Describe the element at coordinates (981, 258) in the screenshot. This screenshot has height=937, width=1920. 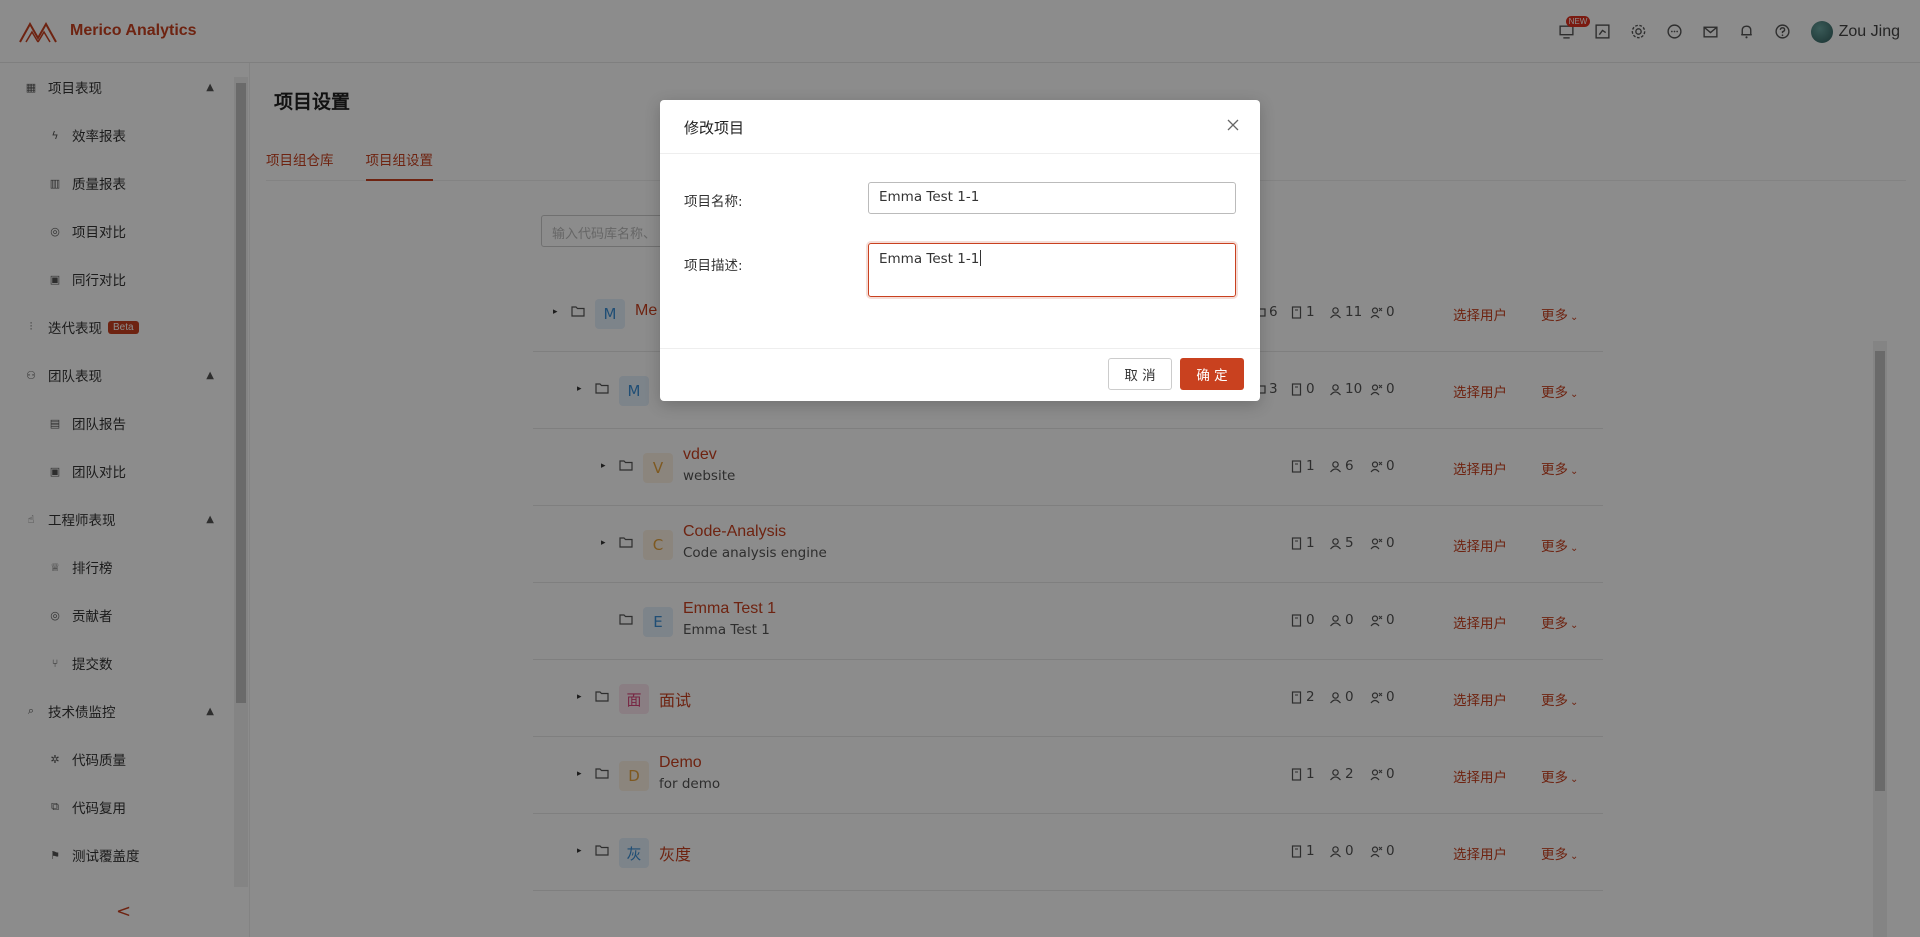
I see `text-cursor` at that location.